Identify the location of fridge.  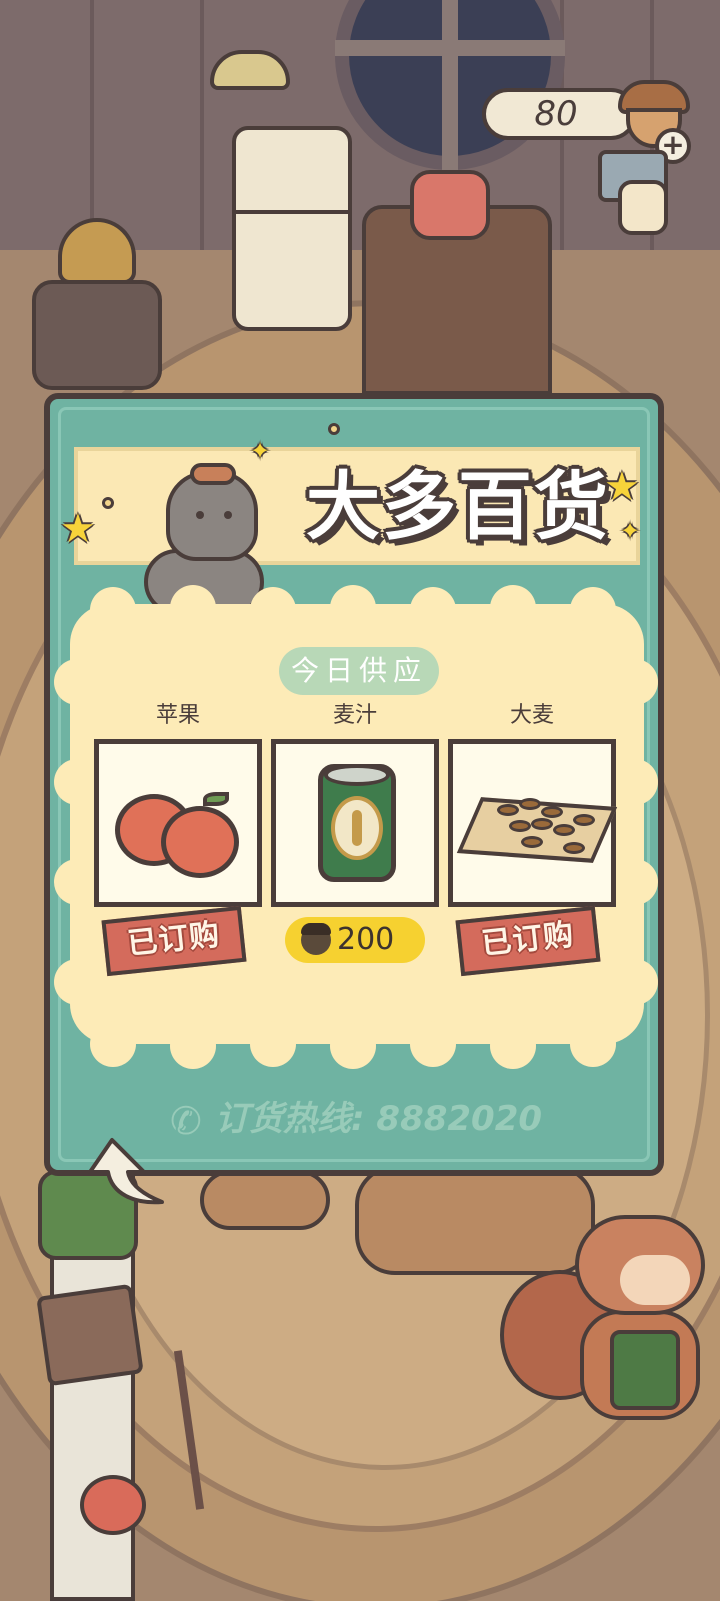
(292, 228).